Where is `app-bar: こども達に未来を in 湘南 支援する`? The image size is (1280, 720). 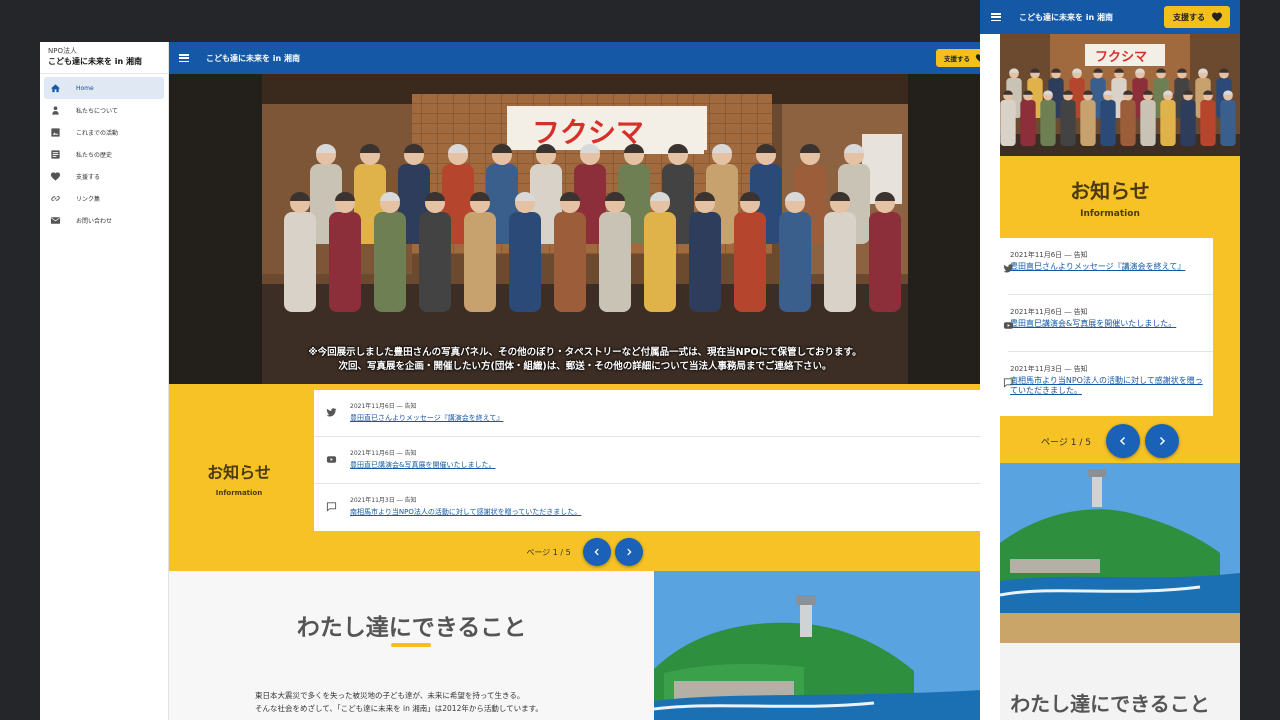
app-bar: こども達に未来を in 湘南 支援する is located at coordinates (584, 58).